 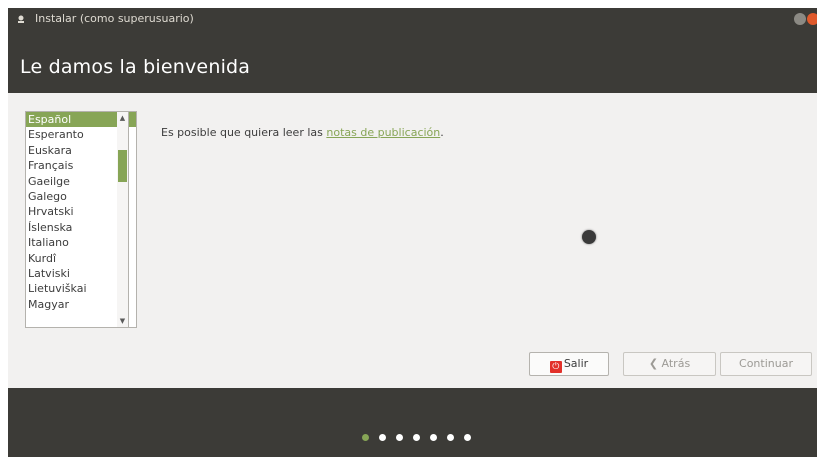 I want to click on release-notes-prefix: Es posible que quiera leer las, so click(x=244, y=132).